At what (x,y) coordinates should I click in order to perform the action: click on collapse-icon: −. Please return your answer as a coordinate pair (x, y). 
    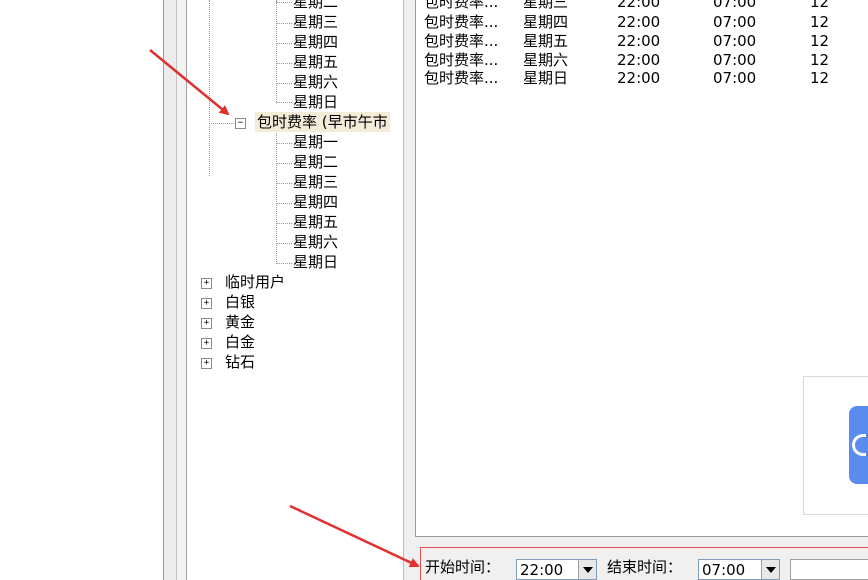
    Looking at the image, I should click on (240, 123).